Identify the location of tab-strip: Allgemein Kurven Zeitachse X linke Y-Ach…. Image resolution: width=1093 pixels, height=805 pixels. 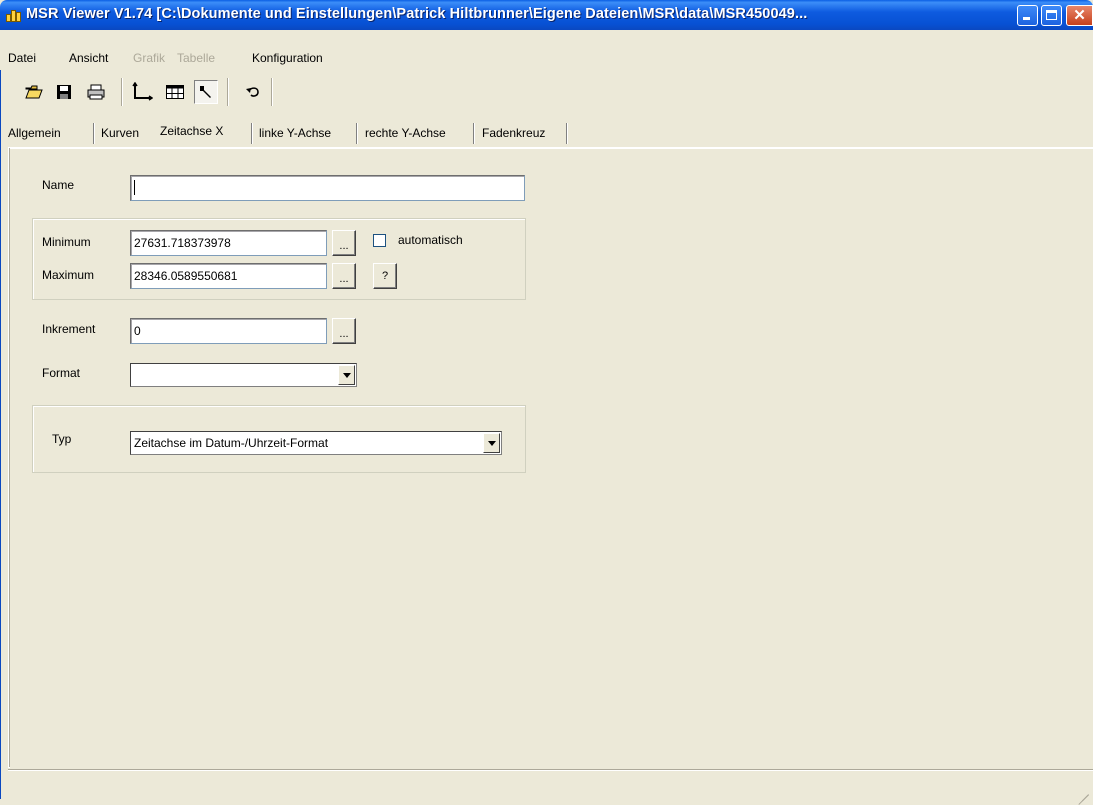
(546, 133).